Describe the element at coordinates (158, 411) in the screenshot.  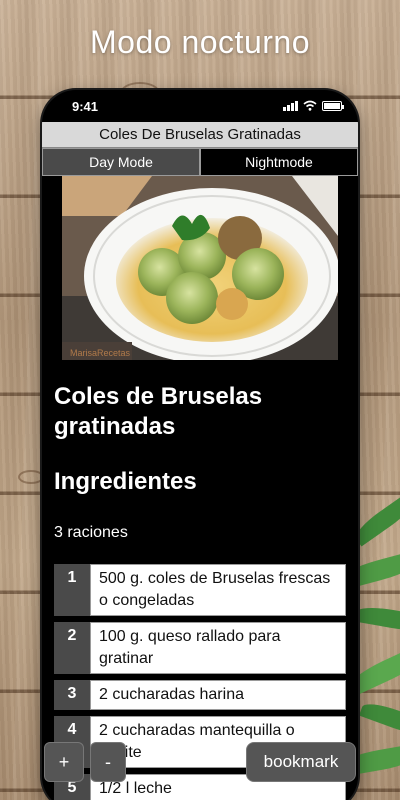
I see `recipe-title: Coles de Bruselas gratinadas` at that location.